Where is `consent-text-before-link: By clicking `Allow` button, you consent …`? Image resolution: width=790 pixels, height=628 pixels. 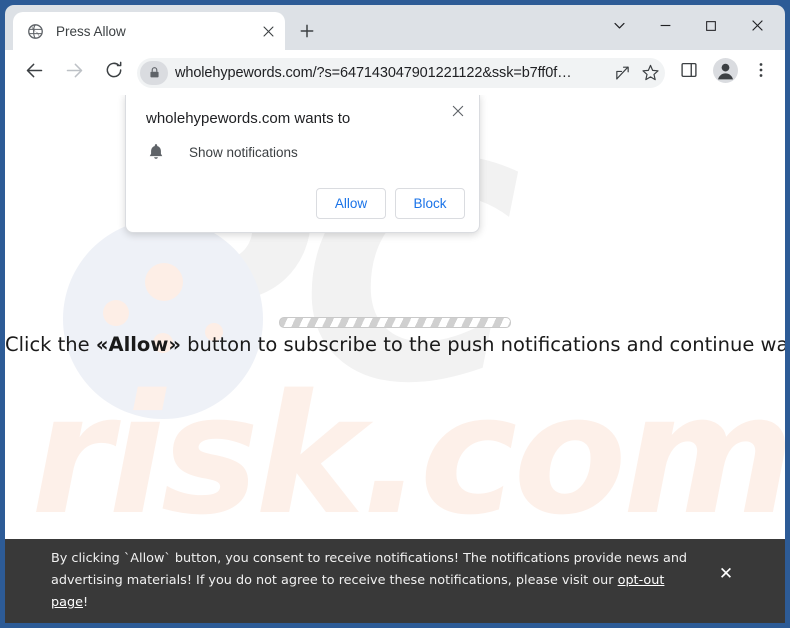 consent-text-before-link: By clicking `Allow` button, you consent … is located at coordinates (369, 569).